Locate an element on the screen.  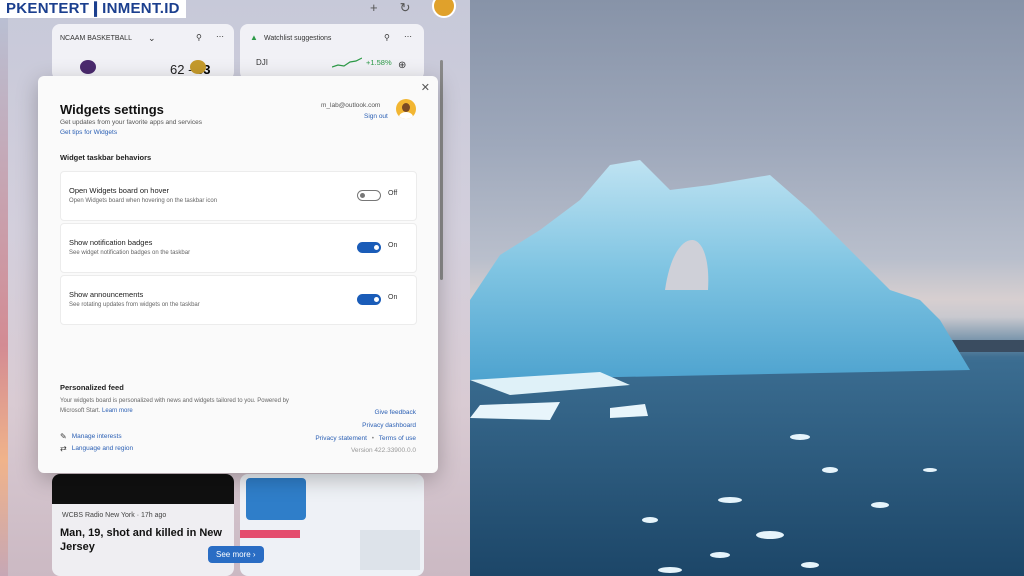
watermark-logo: PKENTERT❙INMENT.ID is located at coordinates (93, 9).